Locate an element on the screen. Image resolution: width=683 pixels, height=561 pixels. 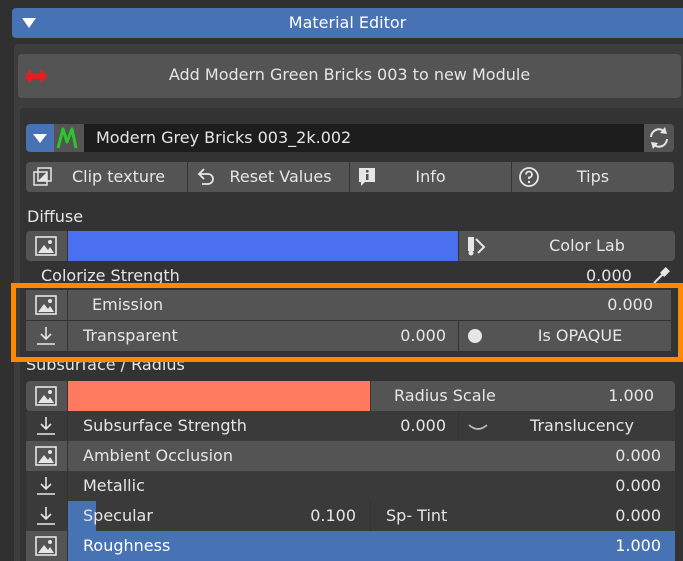
info-label: Info is located at coordinates (430, 176).